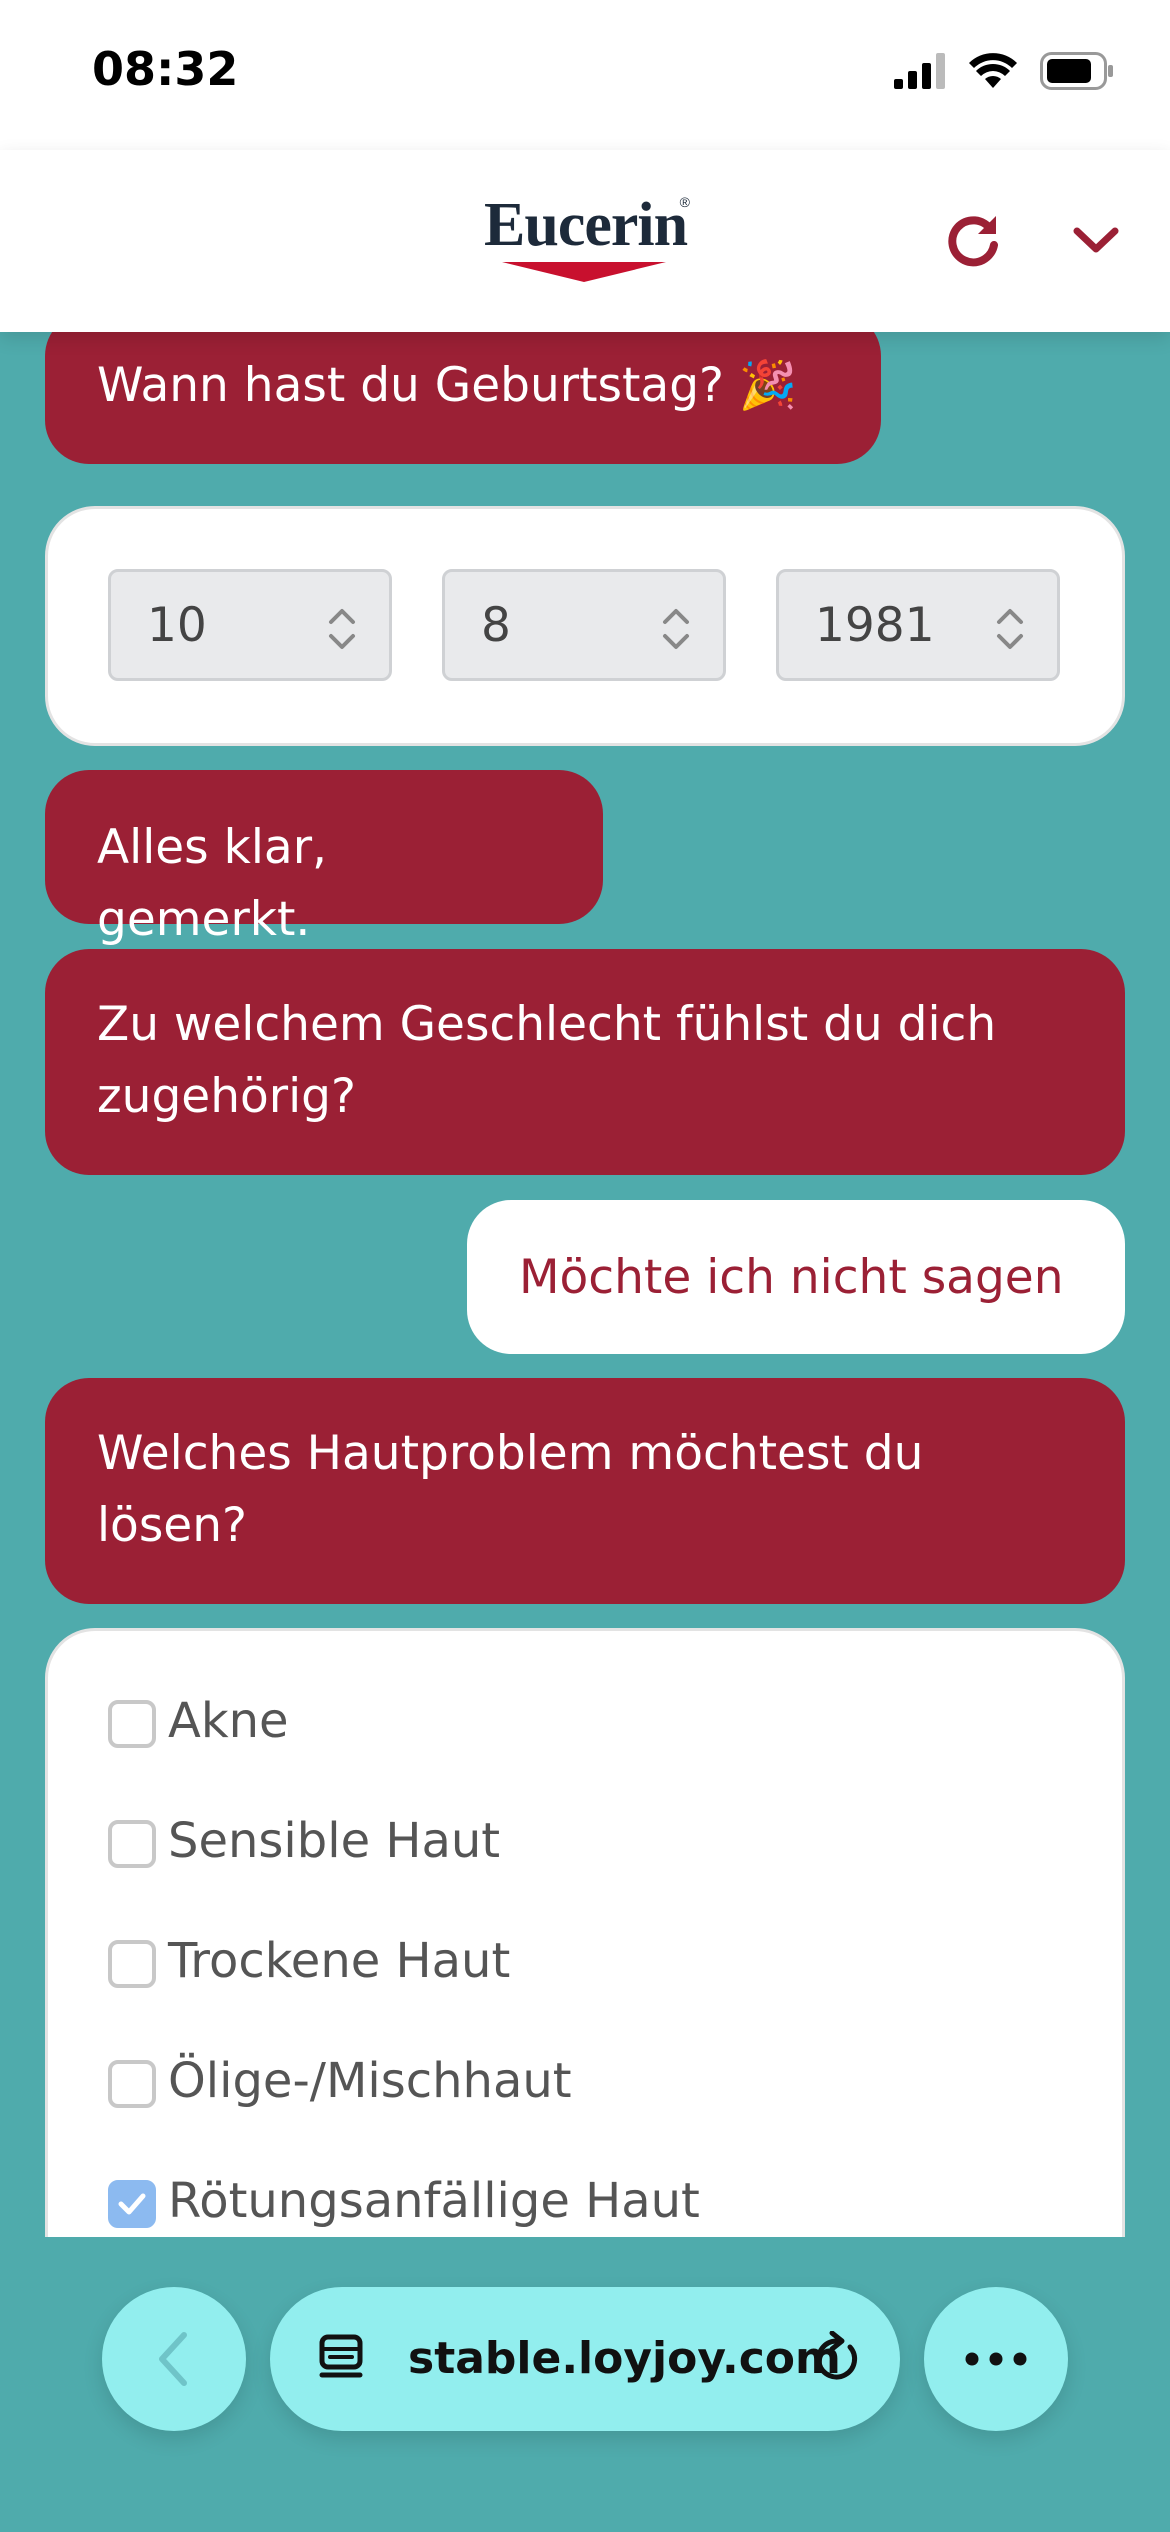 Image resolution: width=1170 pixels, height=2532 pixels. I want to click on option-oelige-mischhaut: Ölige-/Mischhaut, so click(340, 2081).